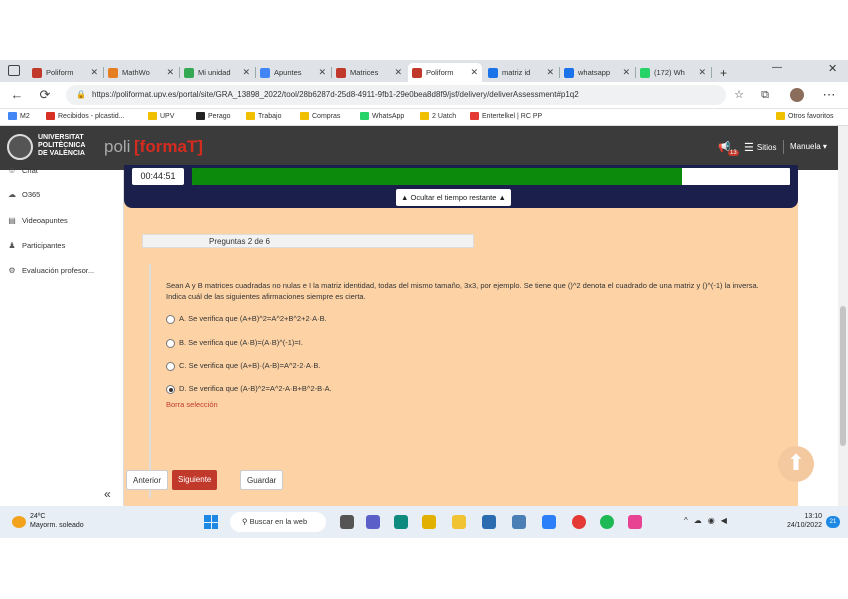 The width and height of the screenshot is (848, 599). I want to click on bookmark-item: UPV, so click(161, 116).